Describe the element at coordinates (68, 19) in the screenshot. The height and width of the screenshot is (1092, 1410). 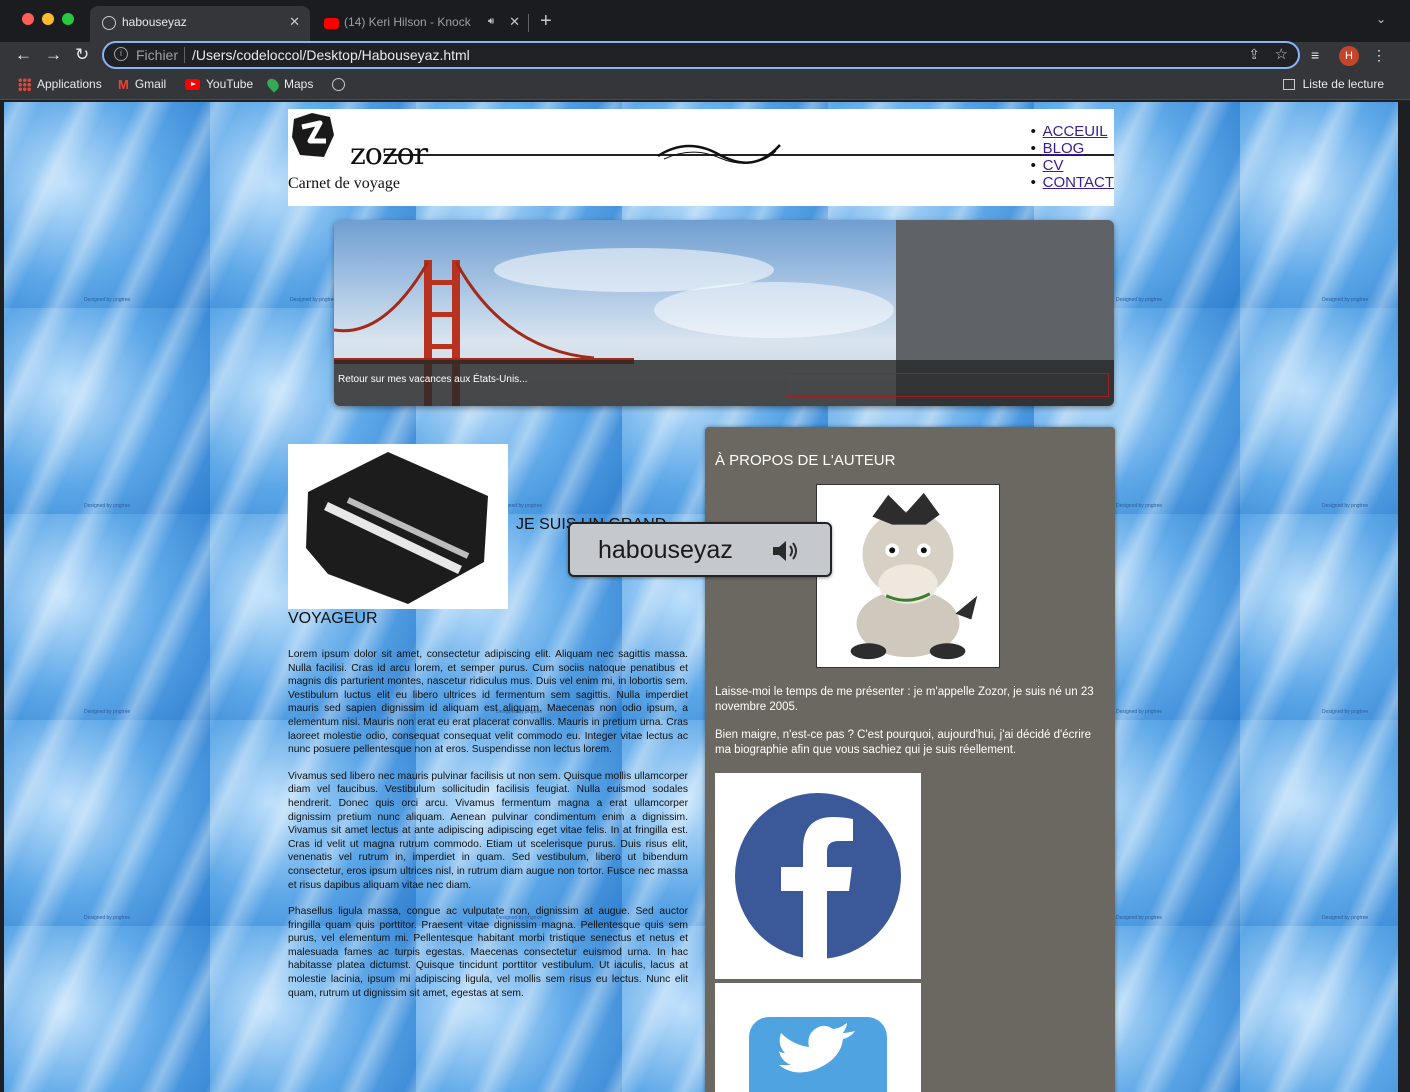
I see `zoom-window-button` at that location.